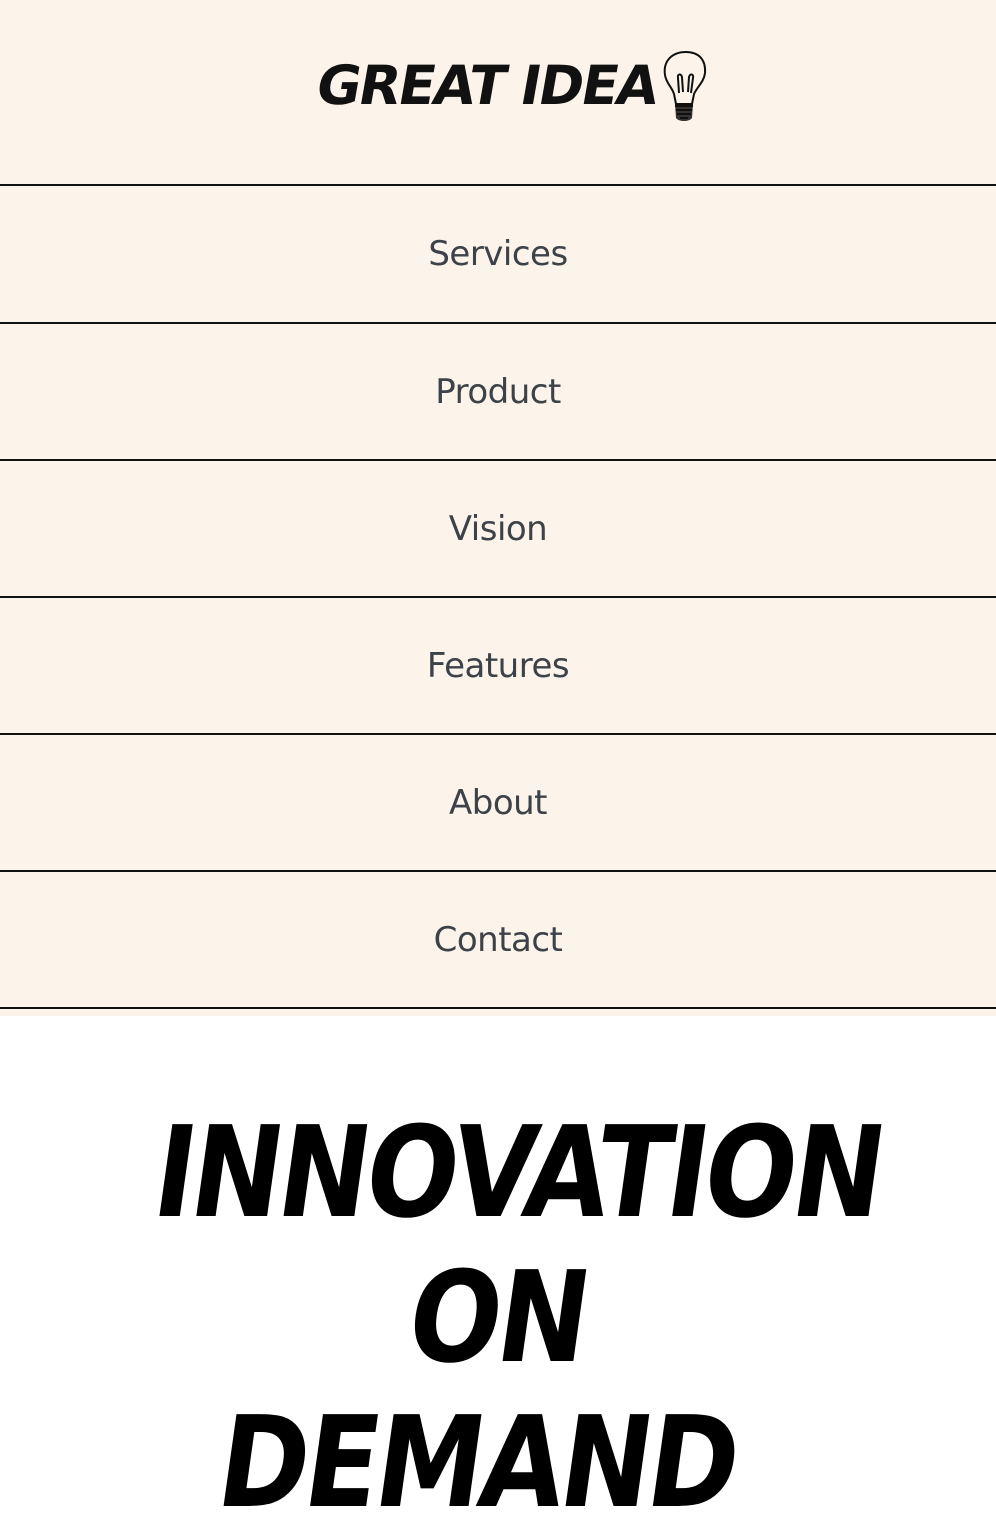  Describe the element at coordinates (518, 1172) in the screenshot. I see `hero-line-1: INNOVATION` at that location.